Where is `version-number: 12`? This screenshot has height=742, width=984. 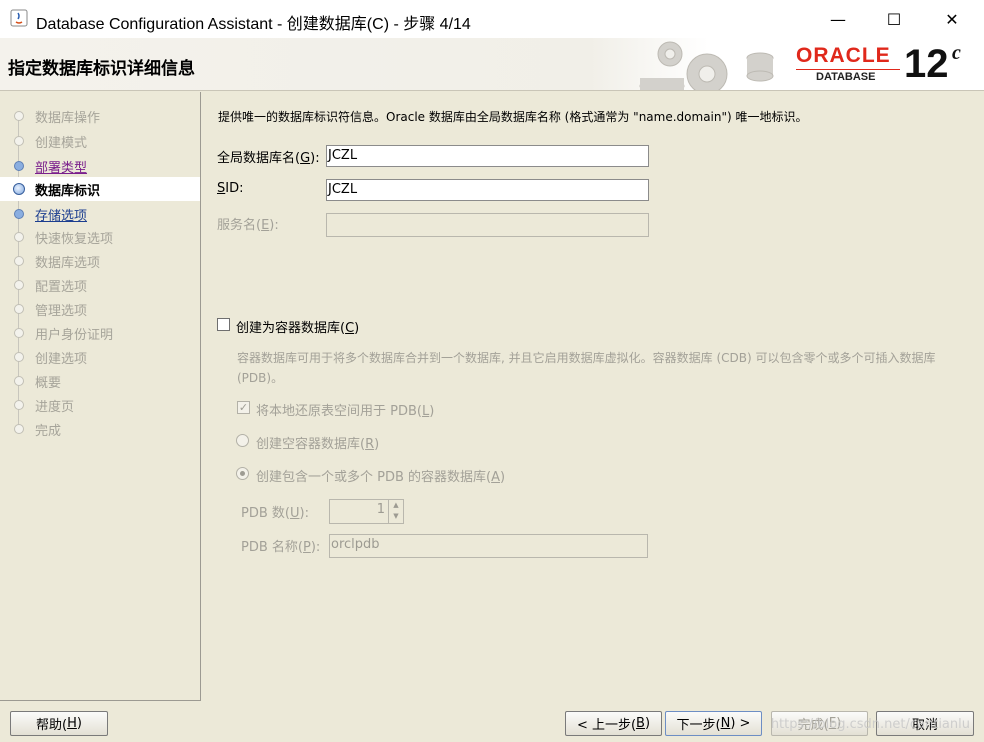
version-number: 12 is located at coordinates (926, 64).